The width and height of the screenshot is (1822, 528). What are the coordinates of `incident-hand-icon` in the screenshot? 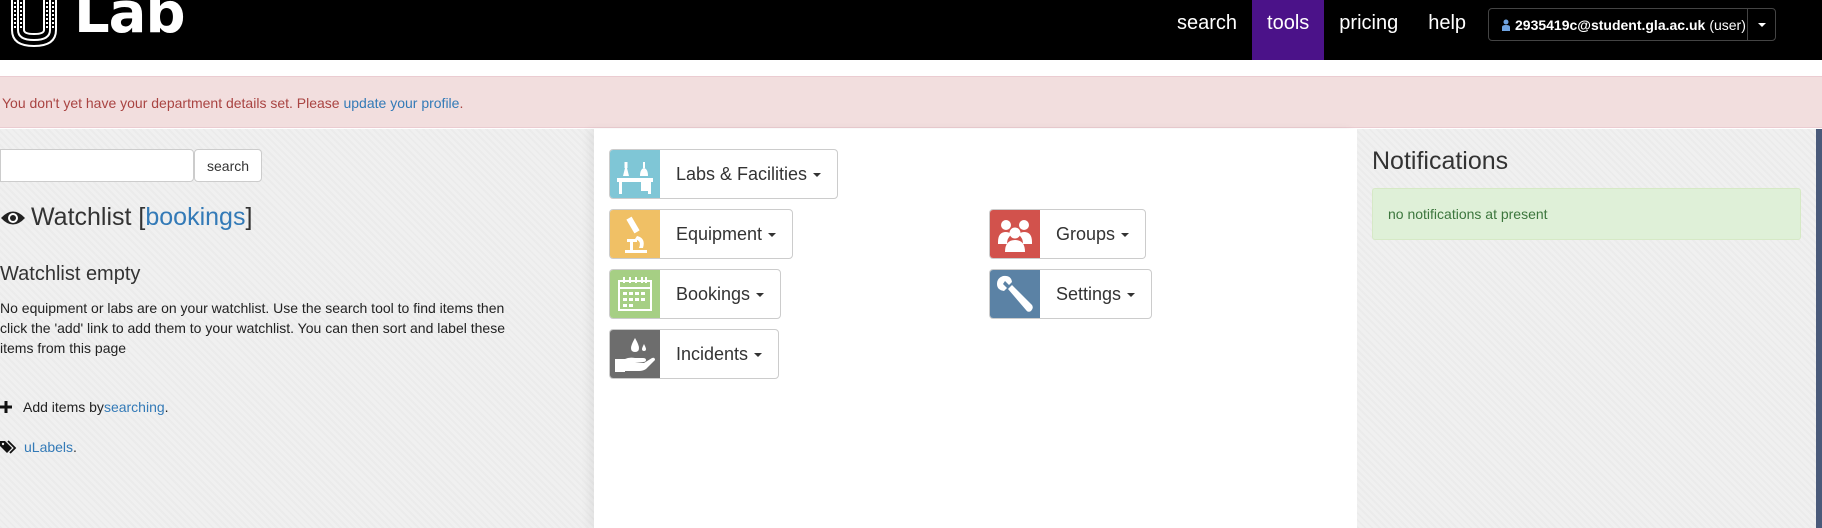 It's located at (635, 354).